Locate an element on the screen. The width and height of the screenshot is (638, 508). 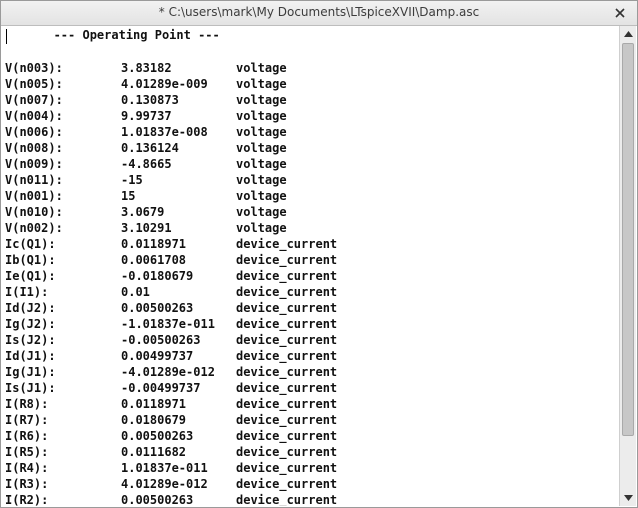
row-name: I(R6): is located at coordinates (27, 436).